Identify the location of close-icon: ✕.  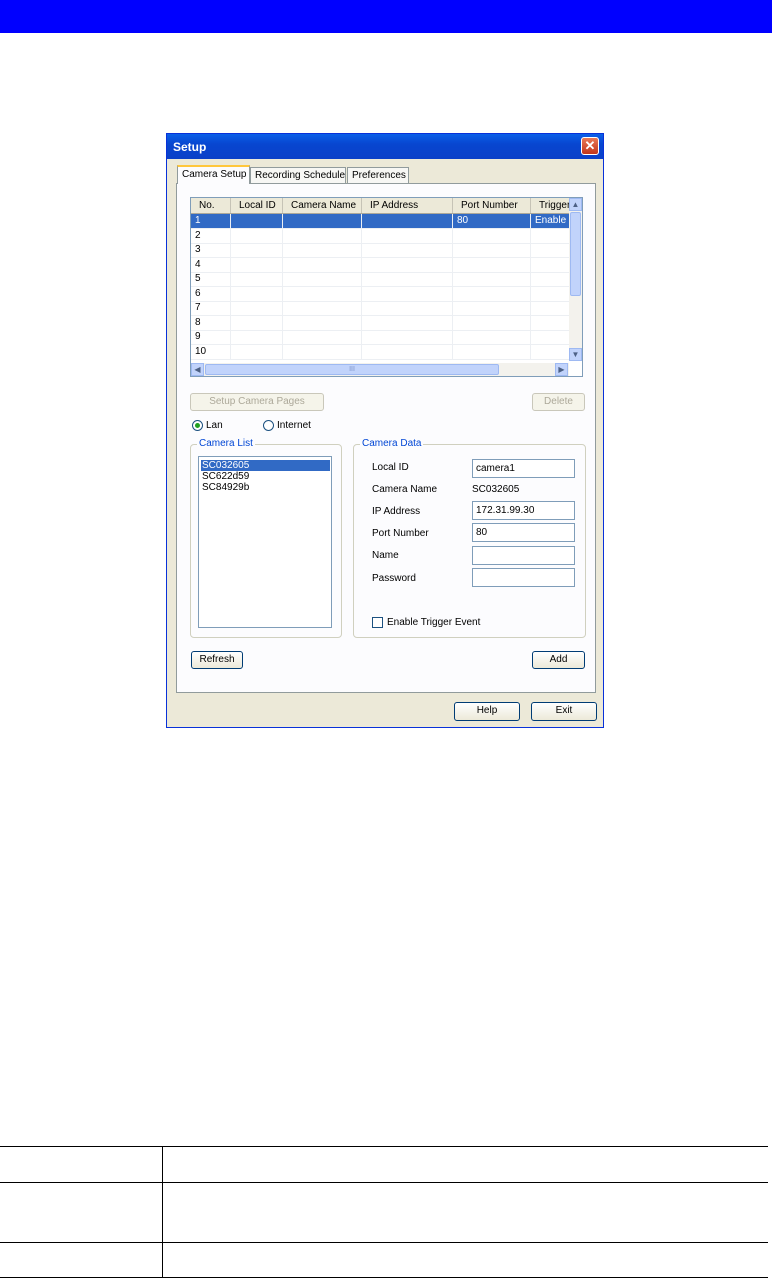
(590, 146).